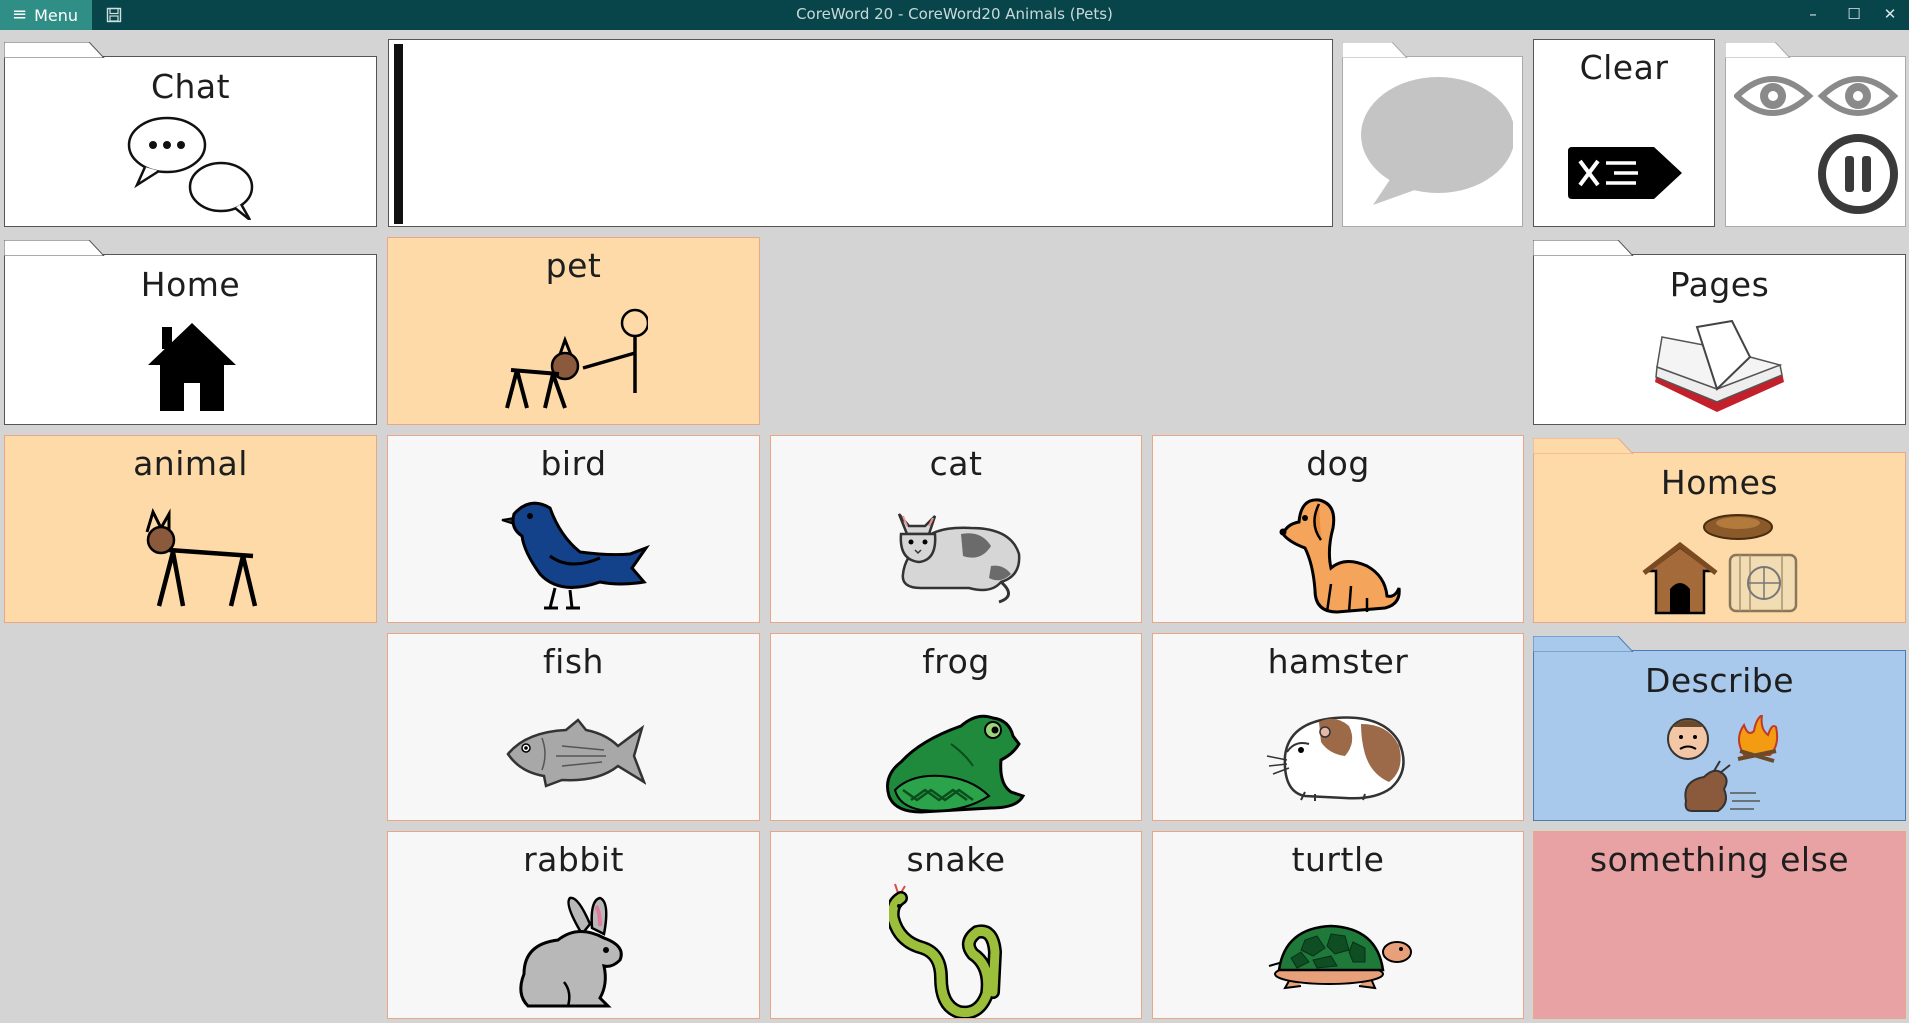  I want to click on menu-label: Menu, so click(56, 15).